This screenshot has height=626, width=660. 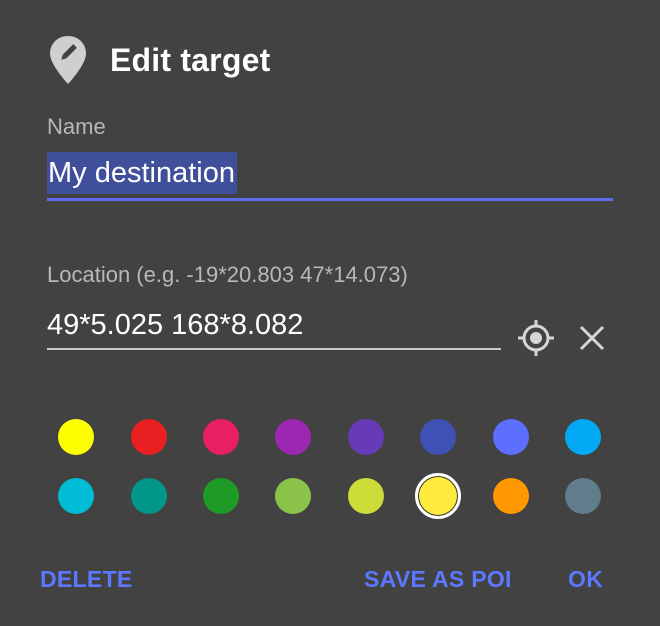 I want to click on location-input-value: 49*5.025 168*8.082, so click(x=175, y=325).